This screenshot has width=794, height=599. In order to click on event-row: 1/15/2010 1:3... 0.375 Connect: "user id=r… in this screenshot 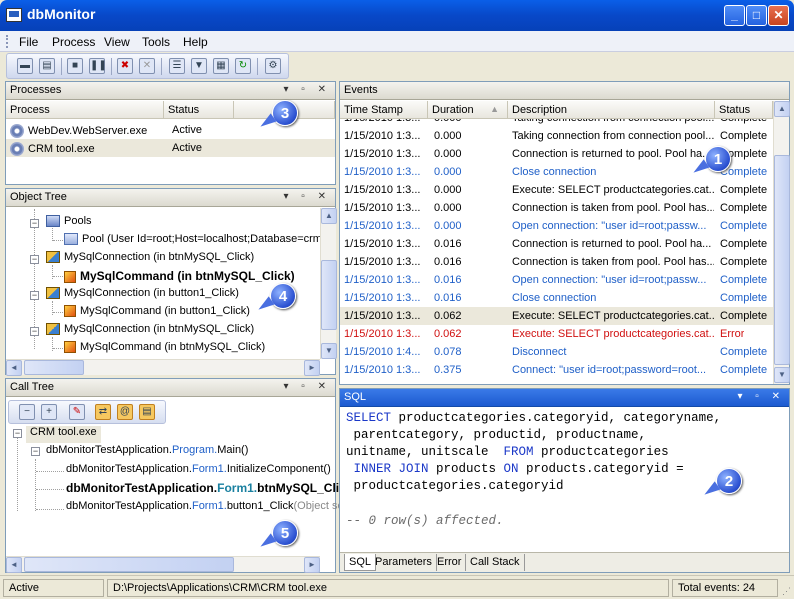, I will do `click(556, 370)`.